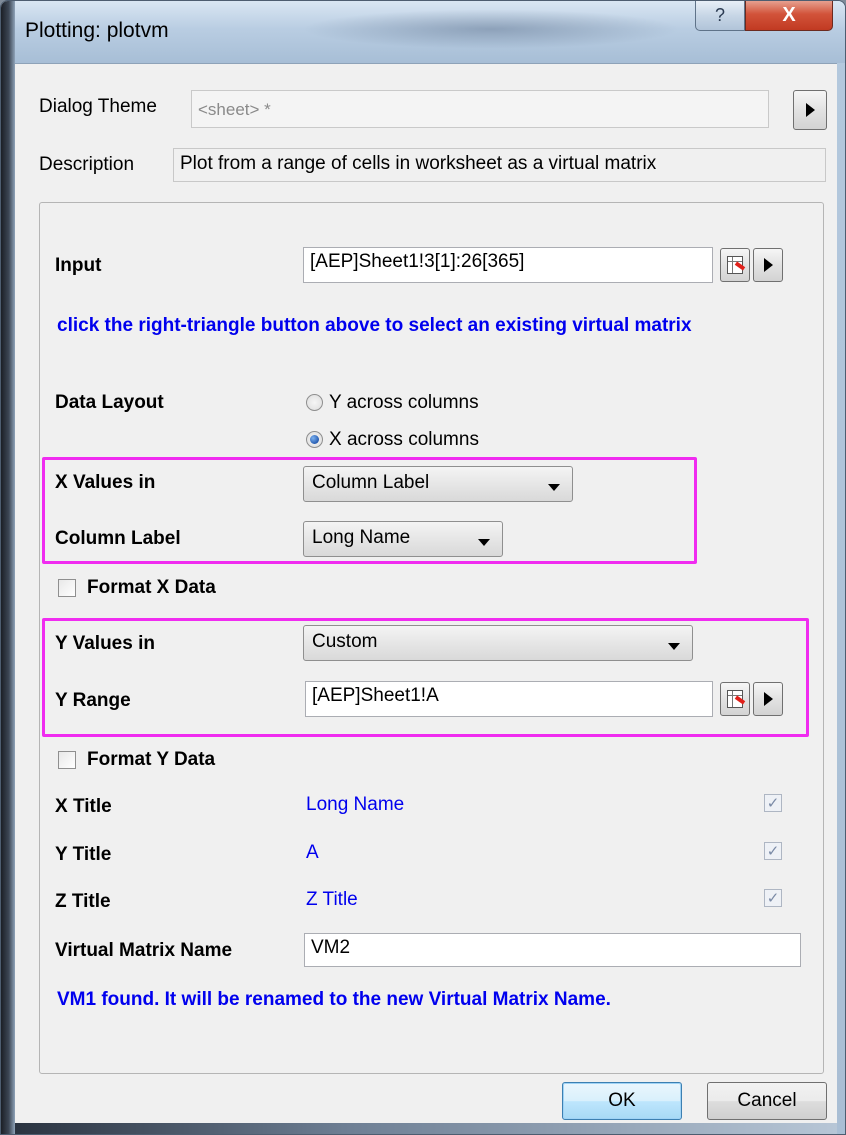 Image resolution: width=846 pixels, height=1135 pixels. What do you see at coordinates (8, 567) in the screenshot?
I see `left-frame-edge` at bounding box center [8, 567].